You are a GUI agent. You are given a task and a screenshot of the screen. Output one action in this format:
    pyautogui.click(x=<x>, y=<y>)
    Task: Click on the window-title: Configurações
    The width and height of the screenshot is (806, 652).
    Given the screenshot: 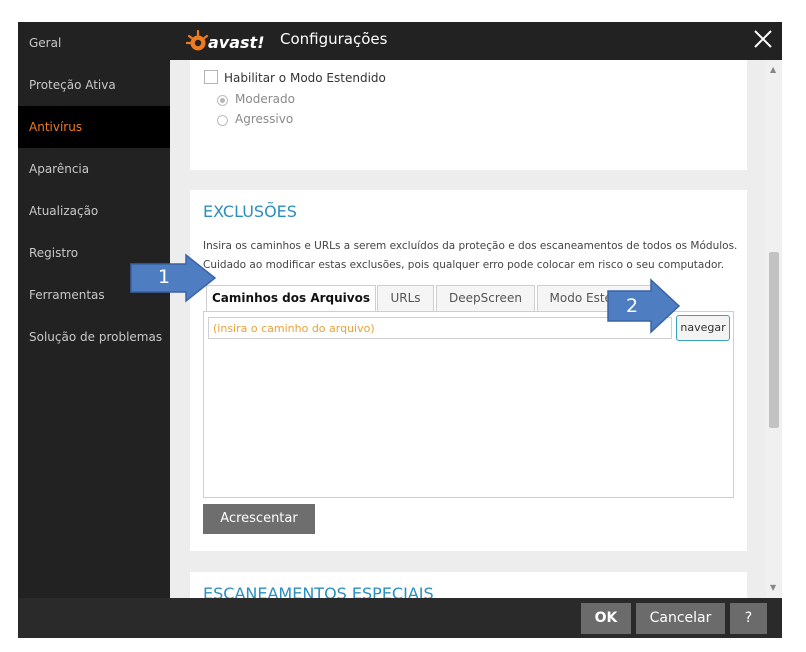 What is the action you would take?
    pyautogui.click(x=334, y=39)
    